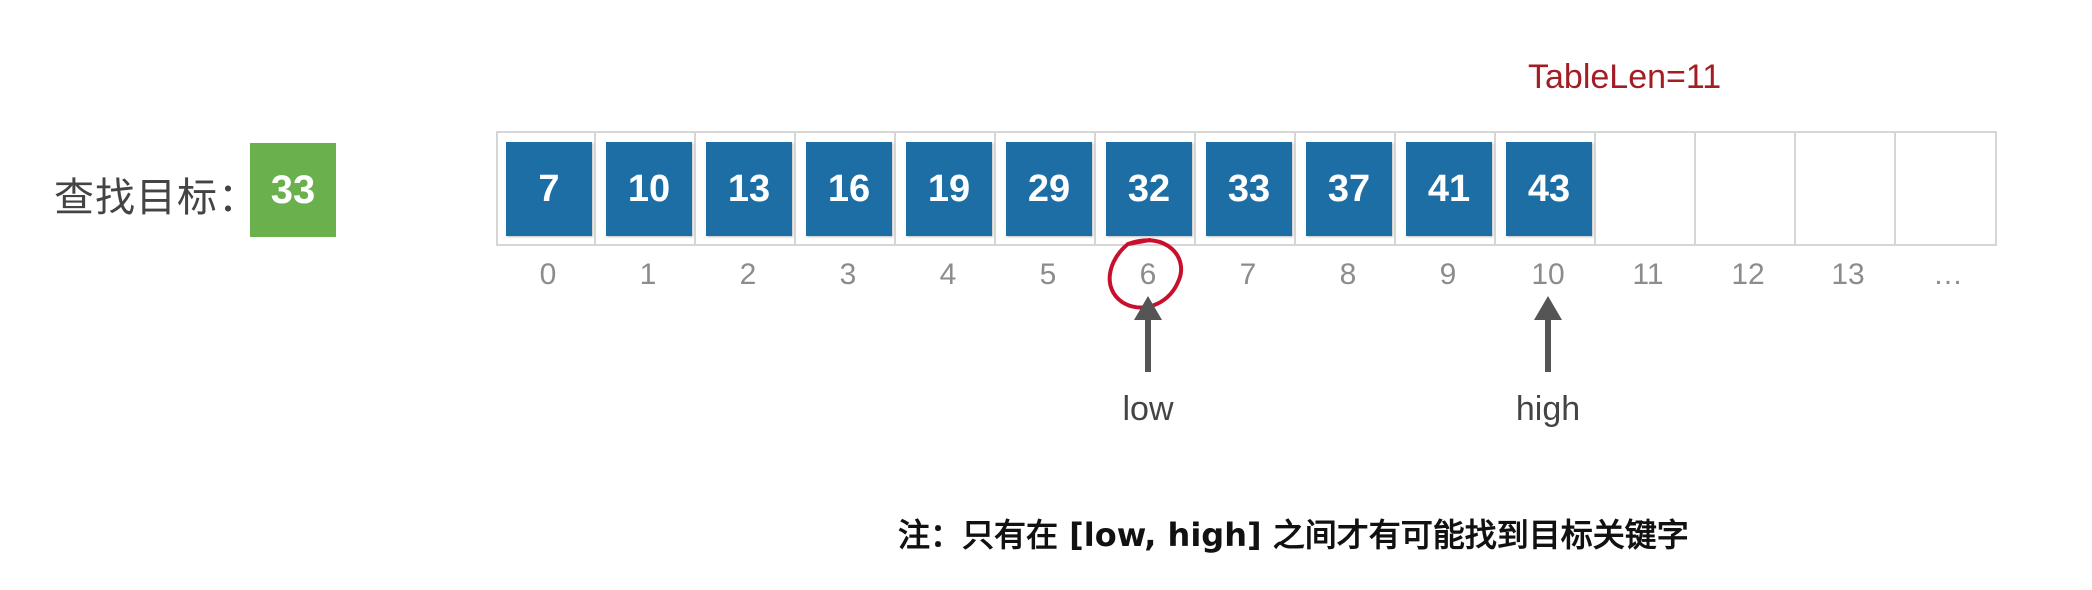 The width and height of the screenshot is (2092, 590). I want to click on array-cell: 29, so click(1047, 188).